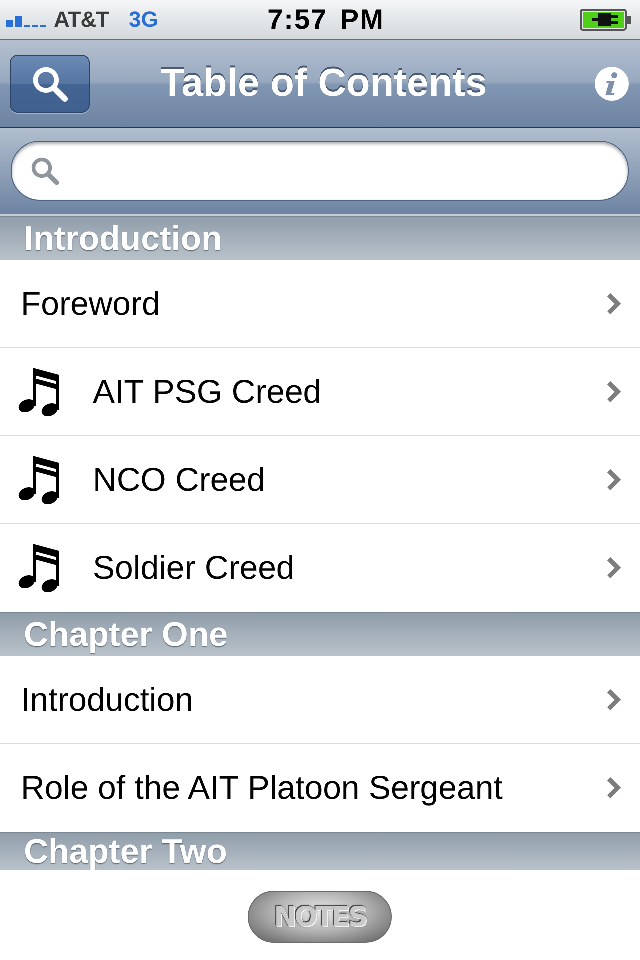 This screenshot has height=960, width=640. What do you see at coordinates (324, 84) in the screenshot?
I see `screen-title: Table of Contents` at bounding box center [324, 84].